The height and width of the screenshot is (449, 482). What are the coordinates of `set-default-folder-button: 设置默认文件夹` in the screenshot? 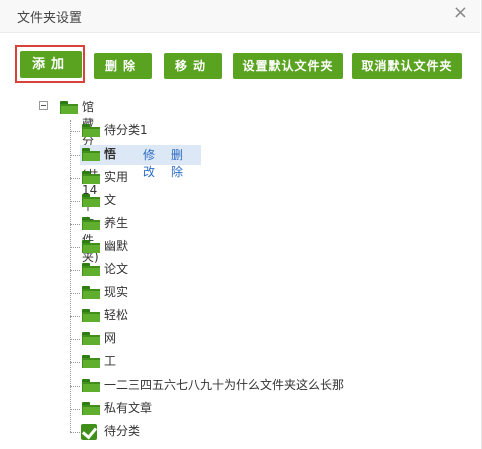 It's located at (288, 66).